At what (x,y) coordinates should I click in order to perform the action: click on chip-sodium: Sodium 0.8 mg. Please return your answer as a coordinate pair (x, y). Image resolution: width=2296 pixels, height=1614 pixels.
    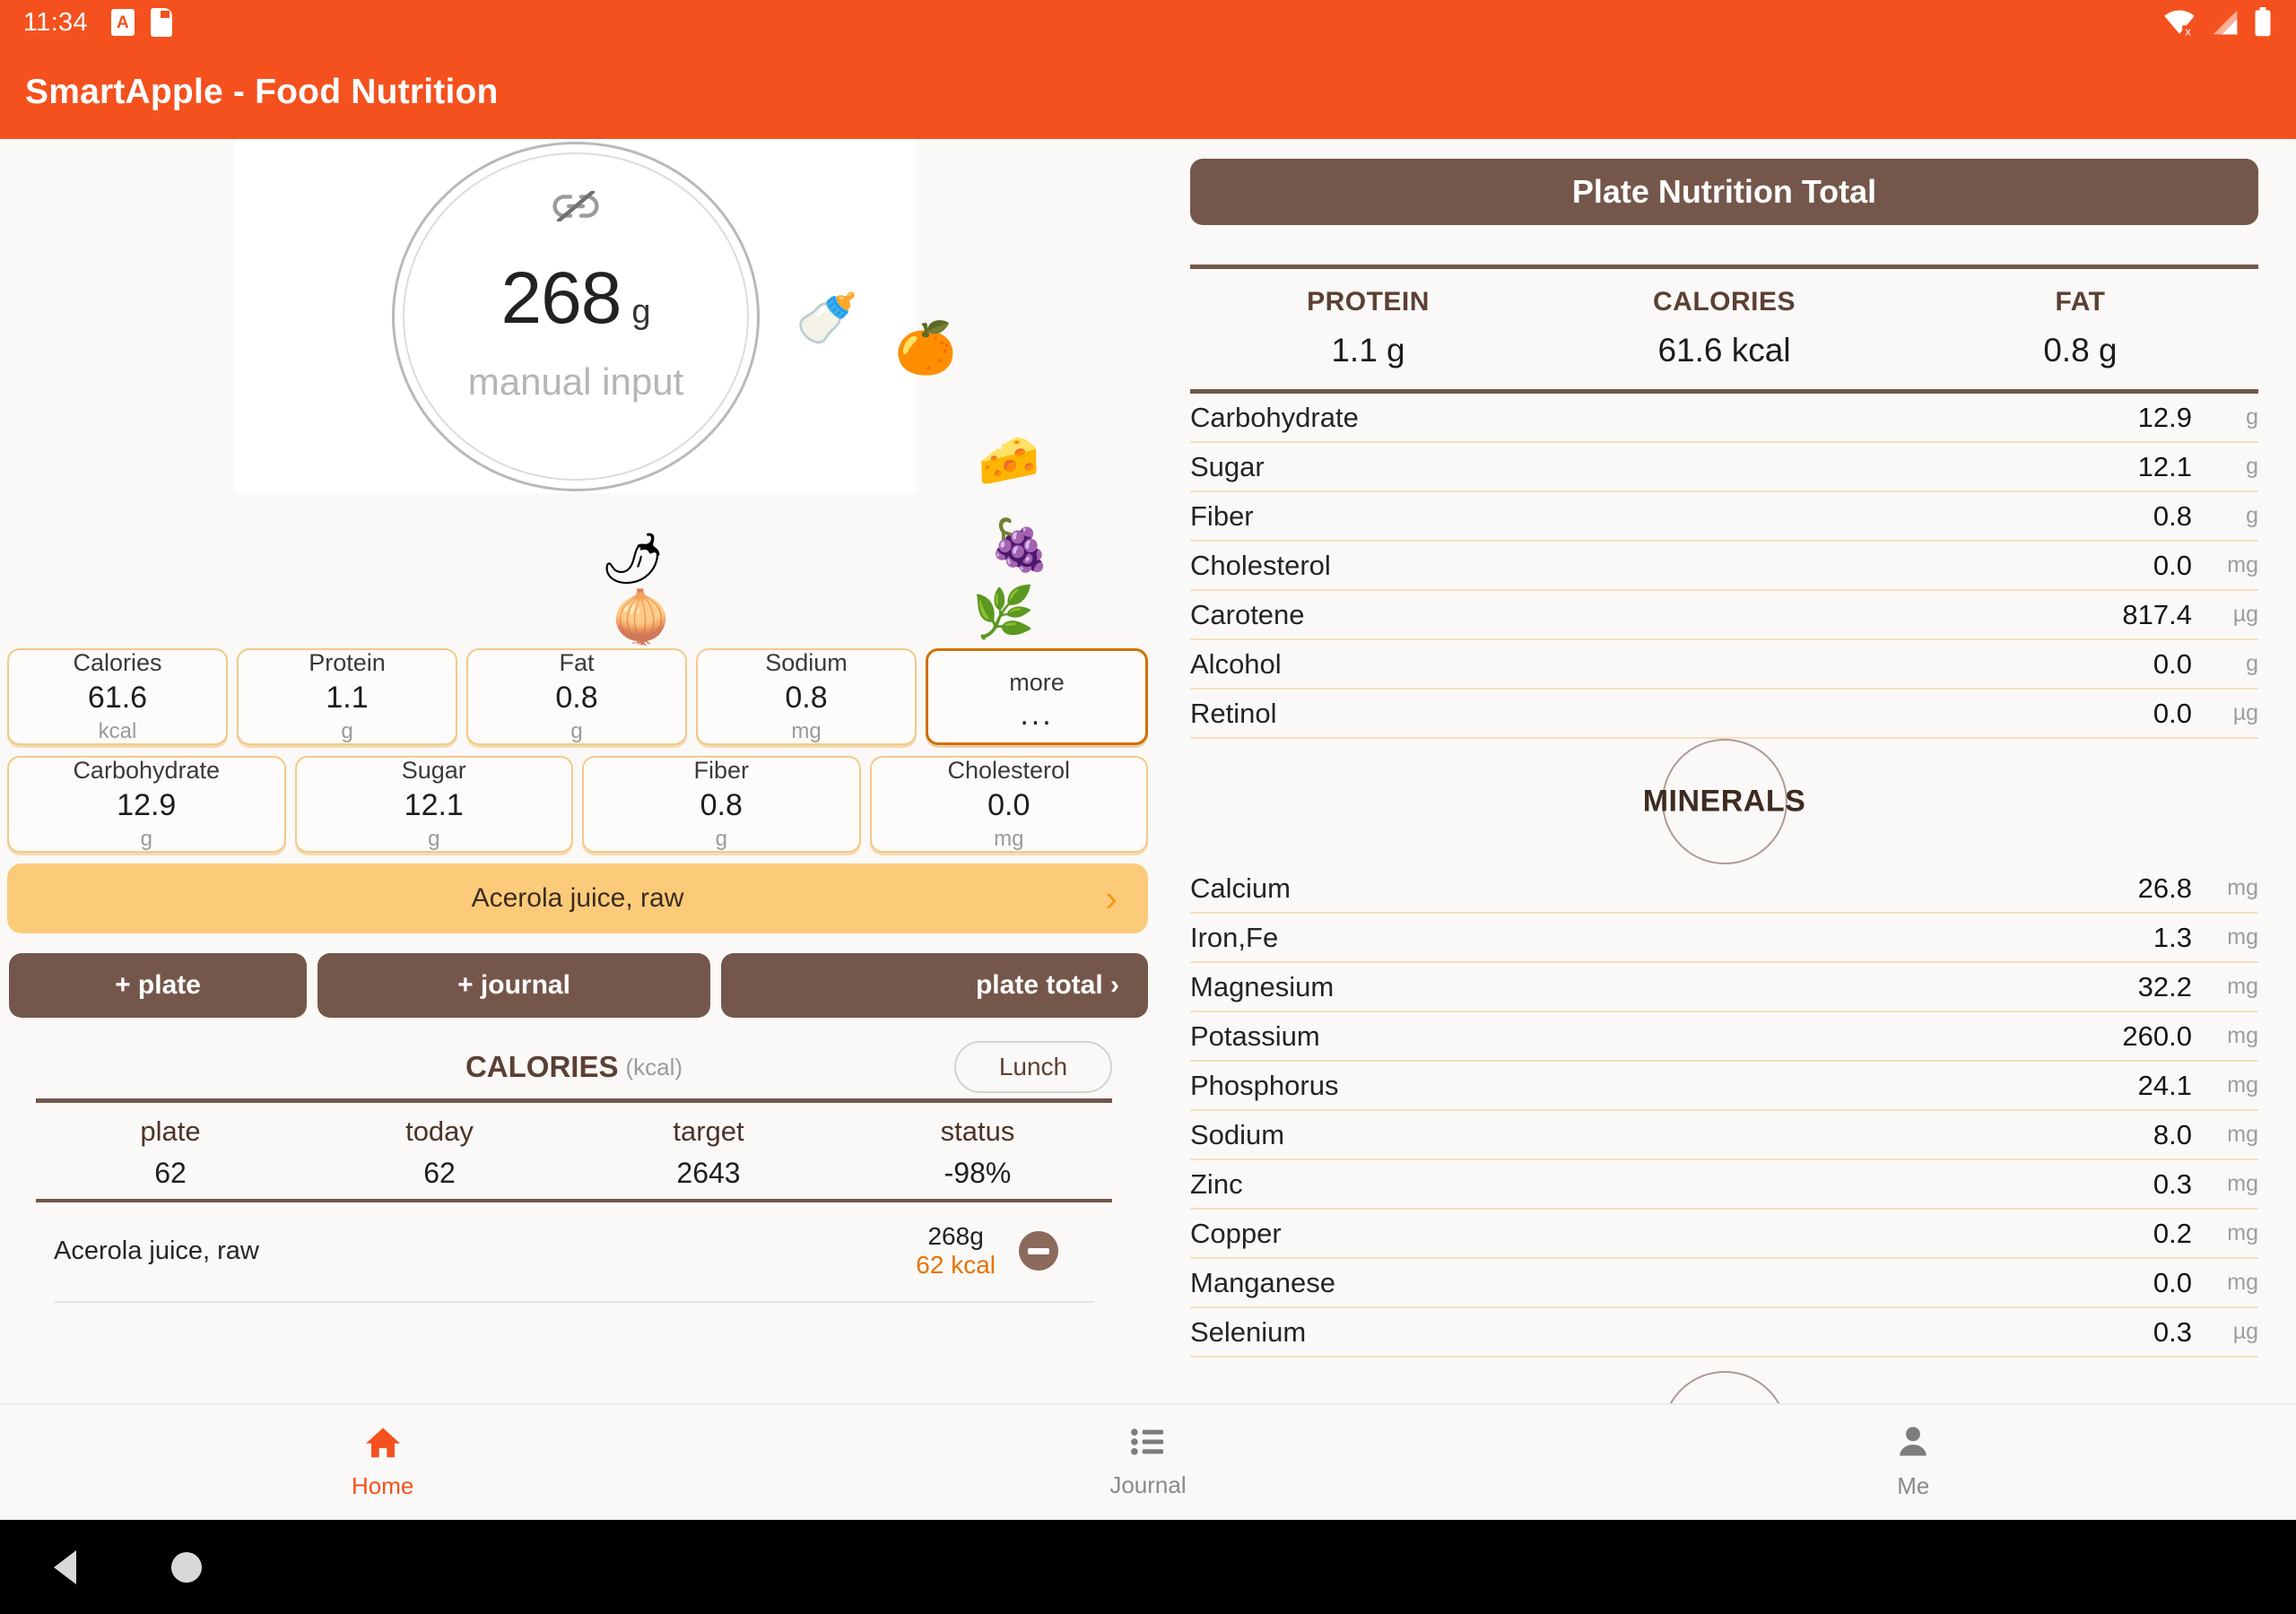
    Looking at the image, I should click on (806, 696).